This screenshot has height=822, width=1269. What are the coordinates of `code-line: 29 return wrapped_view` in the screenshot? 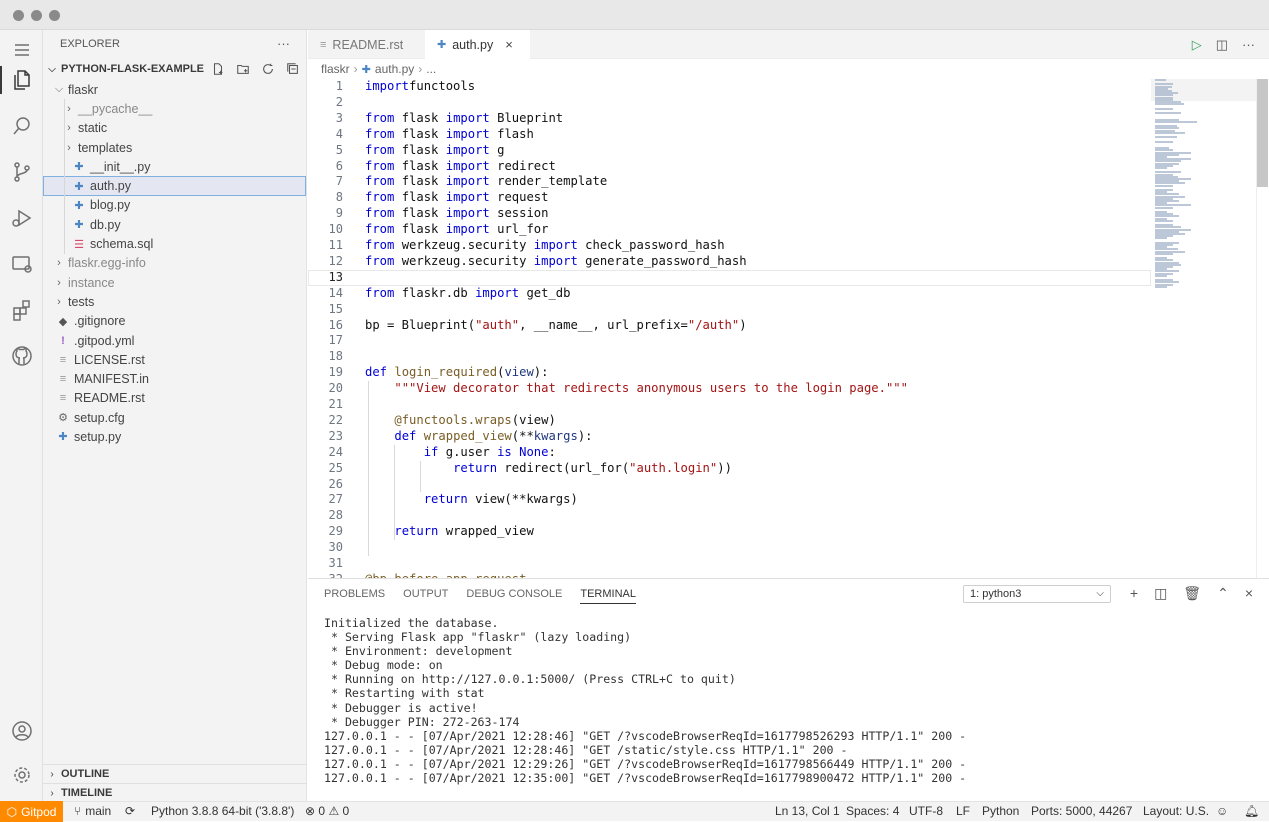 It's located at (729, 532).